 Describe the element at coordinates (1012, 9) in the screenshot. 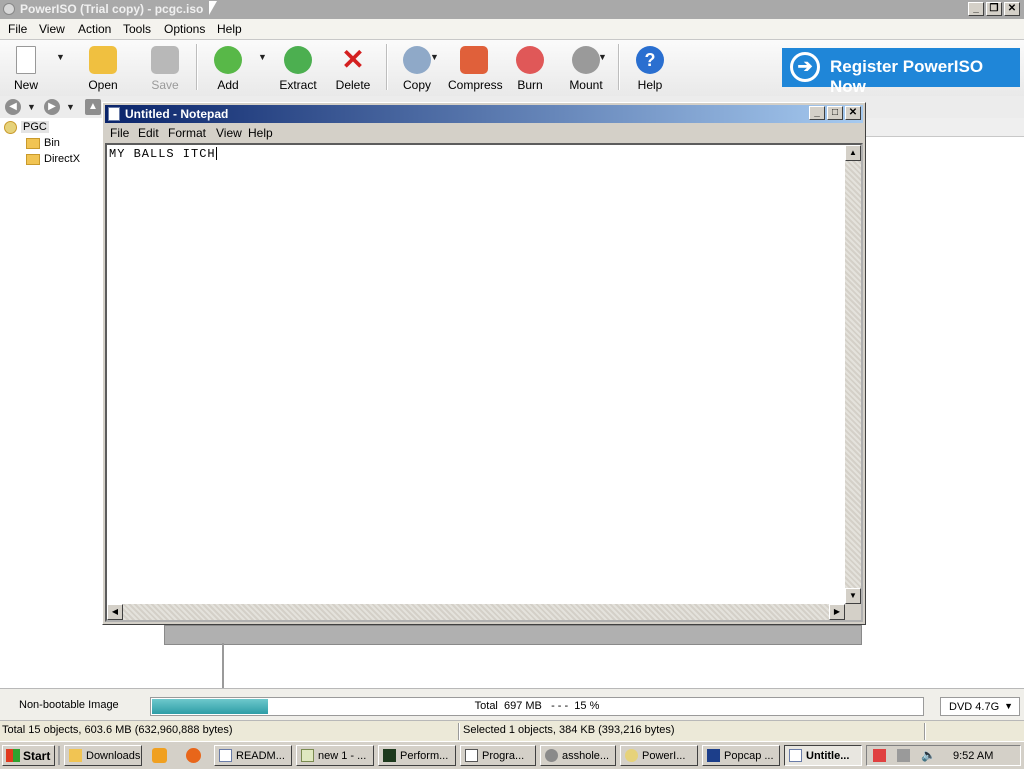

I see `close-button: ✕` at that location.